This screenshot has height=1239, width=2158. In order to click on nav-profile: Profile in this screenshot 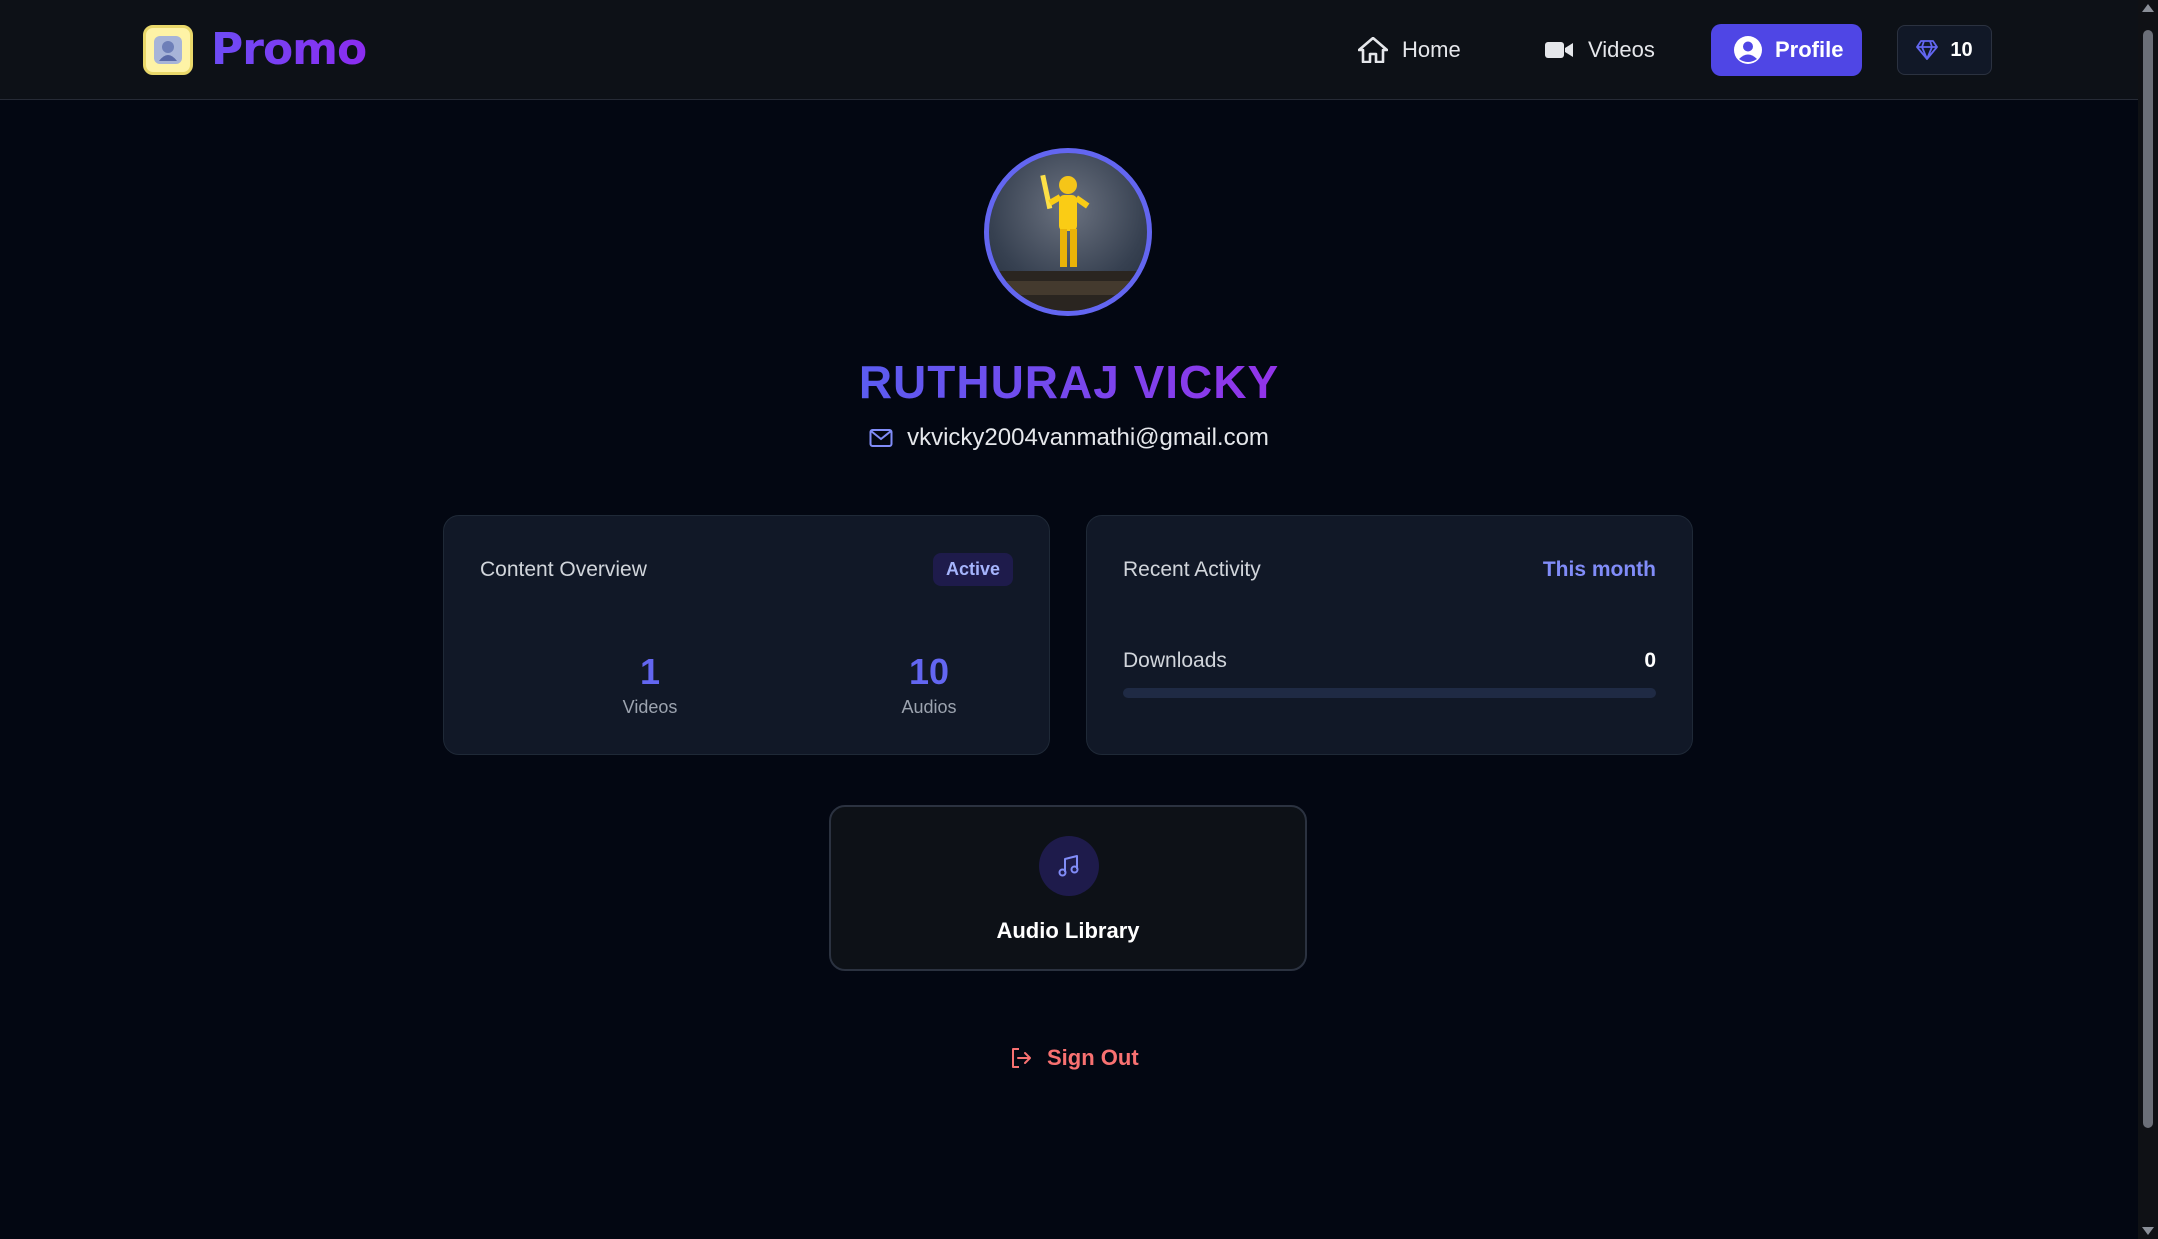, I will do `click(1786, 50)`.